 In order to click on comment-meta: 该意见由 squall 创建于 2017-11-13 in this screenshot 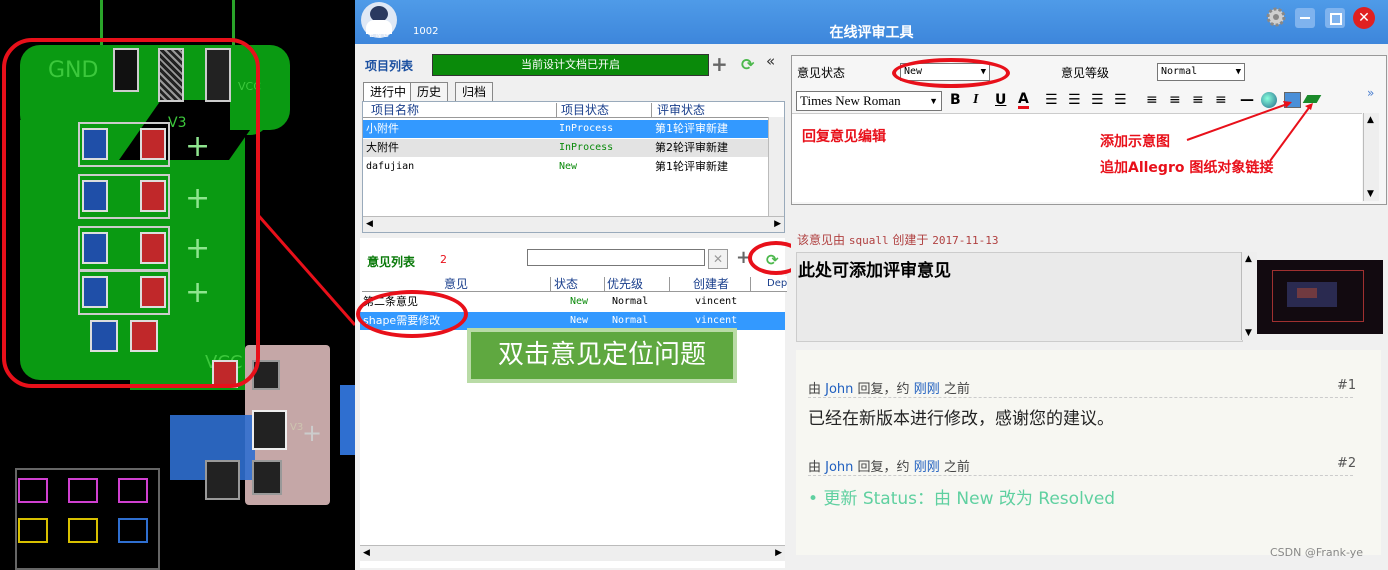, I will do `click(898, 240)`.